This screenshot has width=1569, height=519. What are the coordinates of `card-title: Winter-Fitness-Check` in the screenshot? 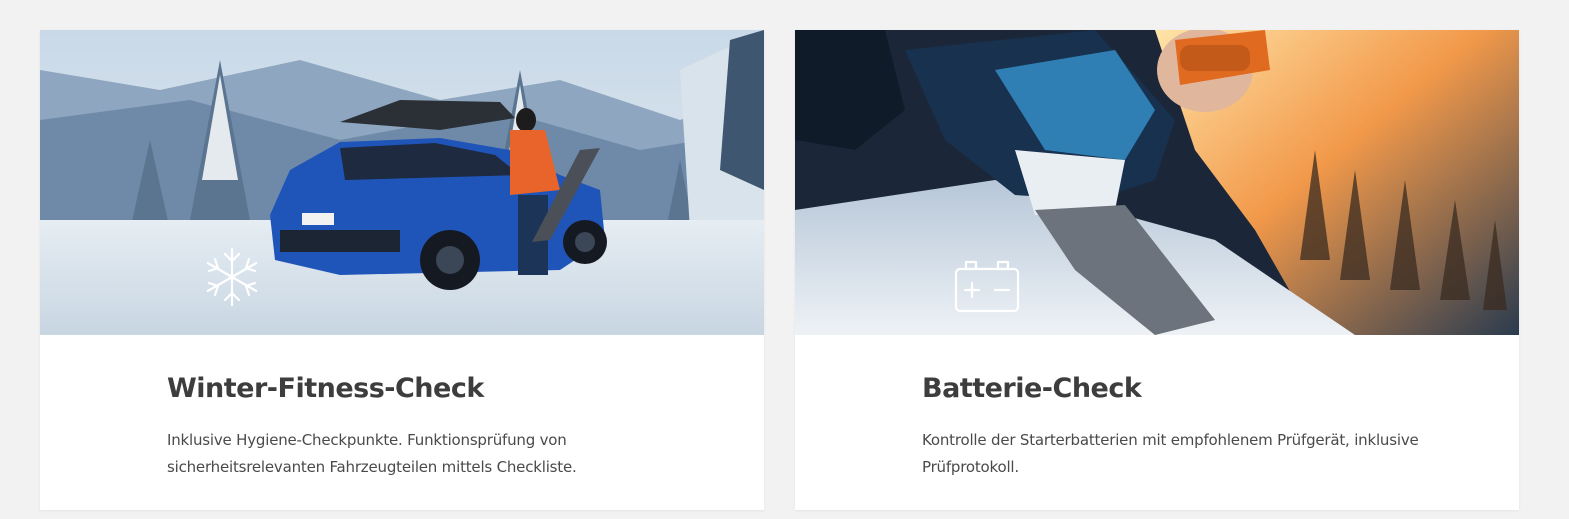 It's located at (447, 389).